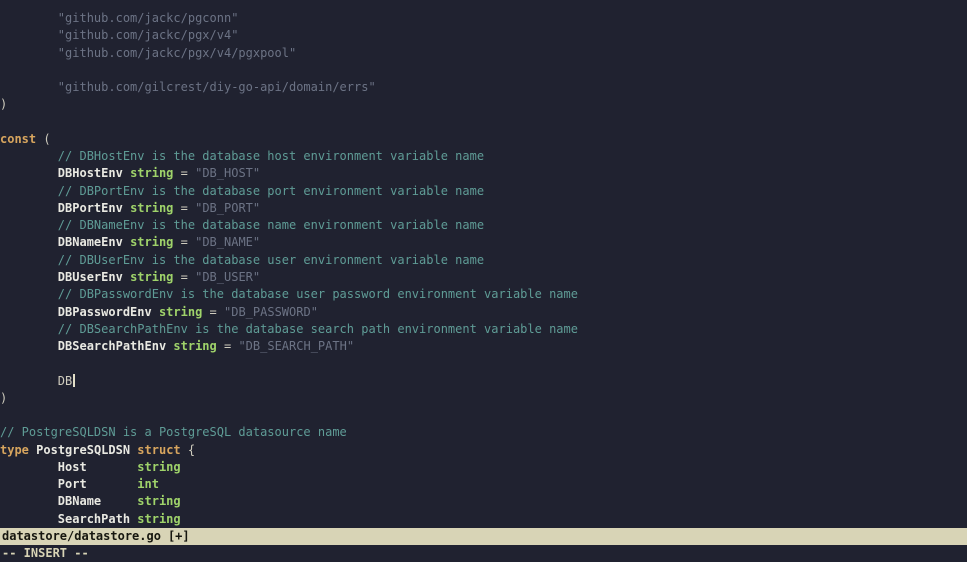 The width and height of the screenshot is (967, 562). Describe the element at coordinates (90, 276) in the screenshot. I see `code-token: DBUserEnv` at that location.